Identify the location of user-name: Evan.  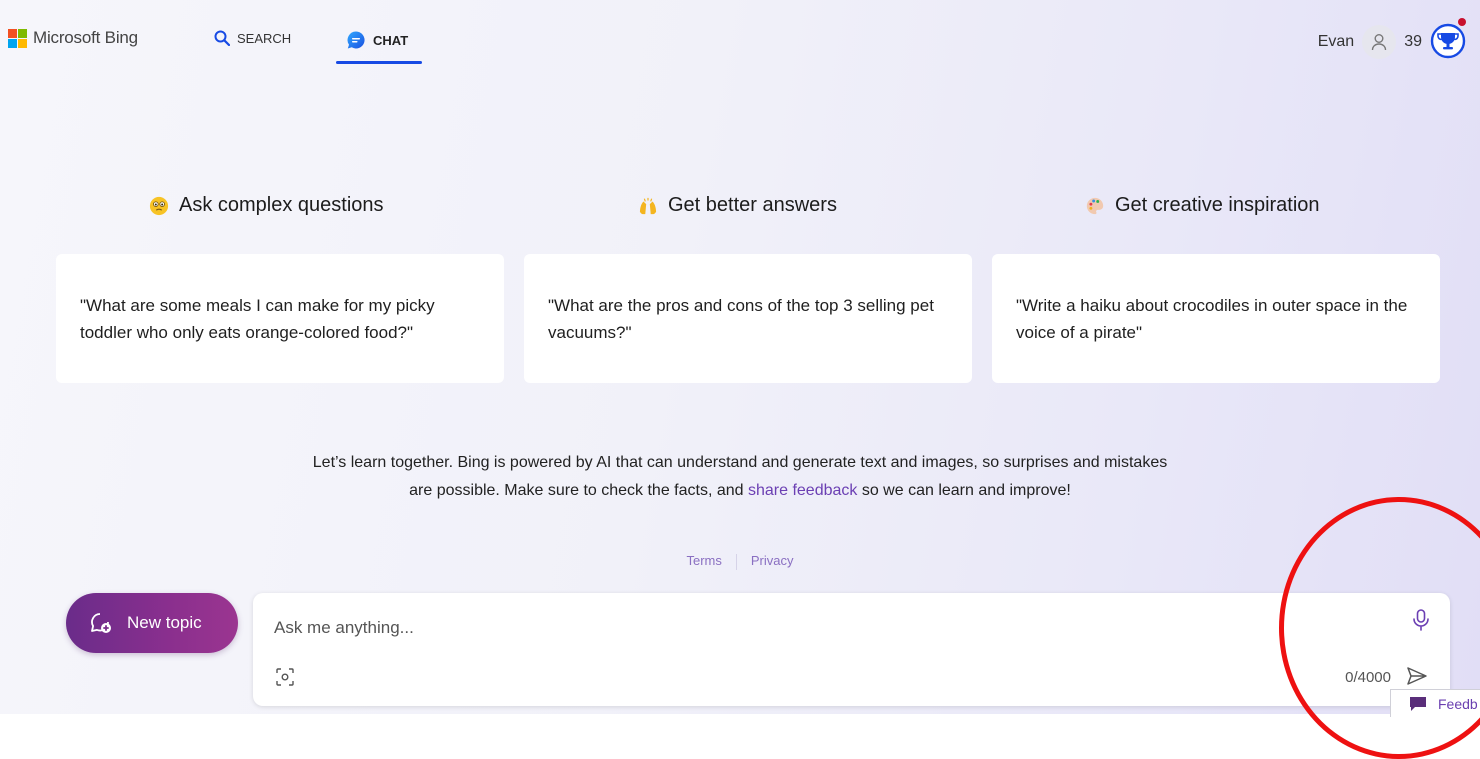
(1336, 41).